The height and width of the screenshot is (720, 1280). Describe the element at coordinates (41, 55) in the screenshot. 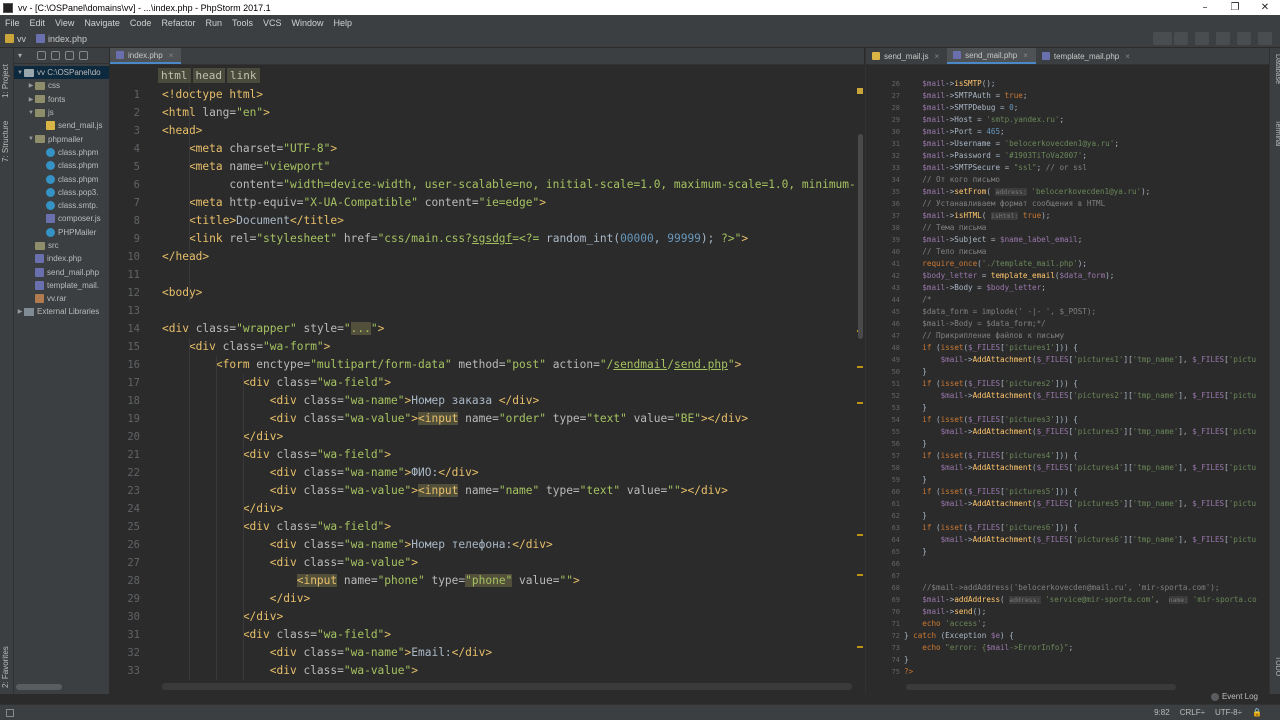

I see `scroll-from-source-icon` at that location.